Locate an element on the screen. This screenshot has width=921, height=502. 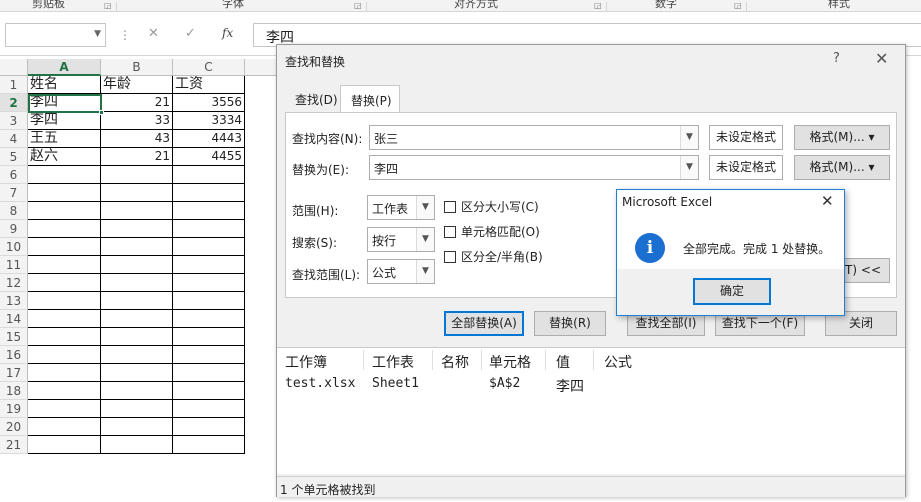
insert-function-button: fx is located at coordinates (227, 33).